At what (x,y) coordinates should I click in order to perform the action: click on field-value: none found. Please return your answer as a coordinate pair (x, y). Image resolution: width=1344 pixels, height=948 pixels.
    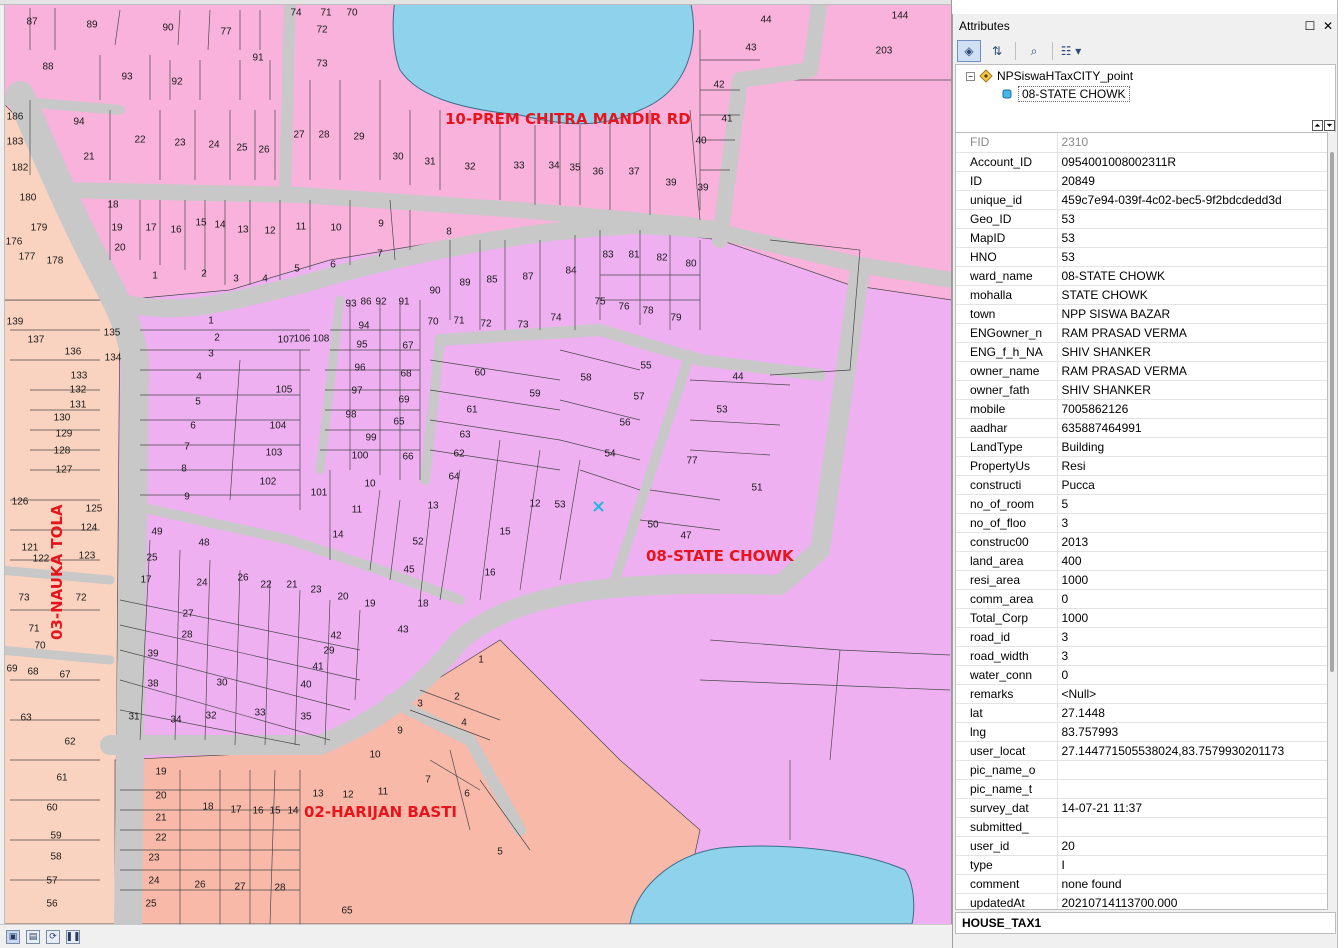
    Looking at the image, I should click on (1192, 884).